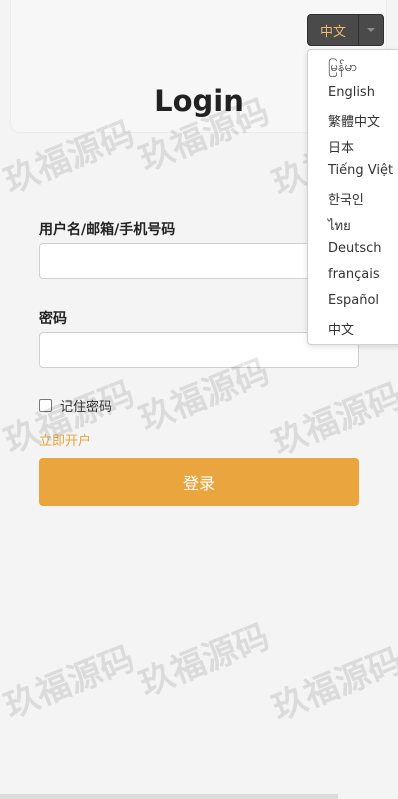  Describe the element at coordinates (353, 300) in the screenshot. I see `language-option: Español` at that location.